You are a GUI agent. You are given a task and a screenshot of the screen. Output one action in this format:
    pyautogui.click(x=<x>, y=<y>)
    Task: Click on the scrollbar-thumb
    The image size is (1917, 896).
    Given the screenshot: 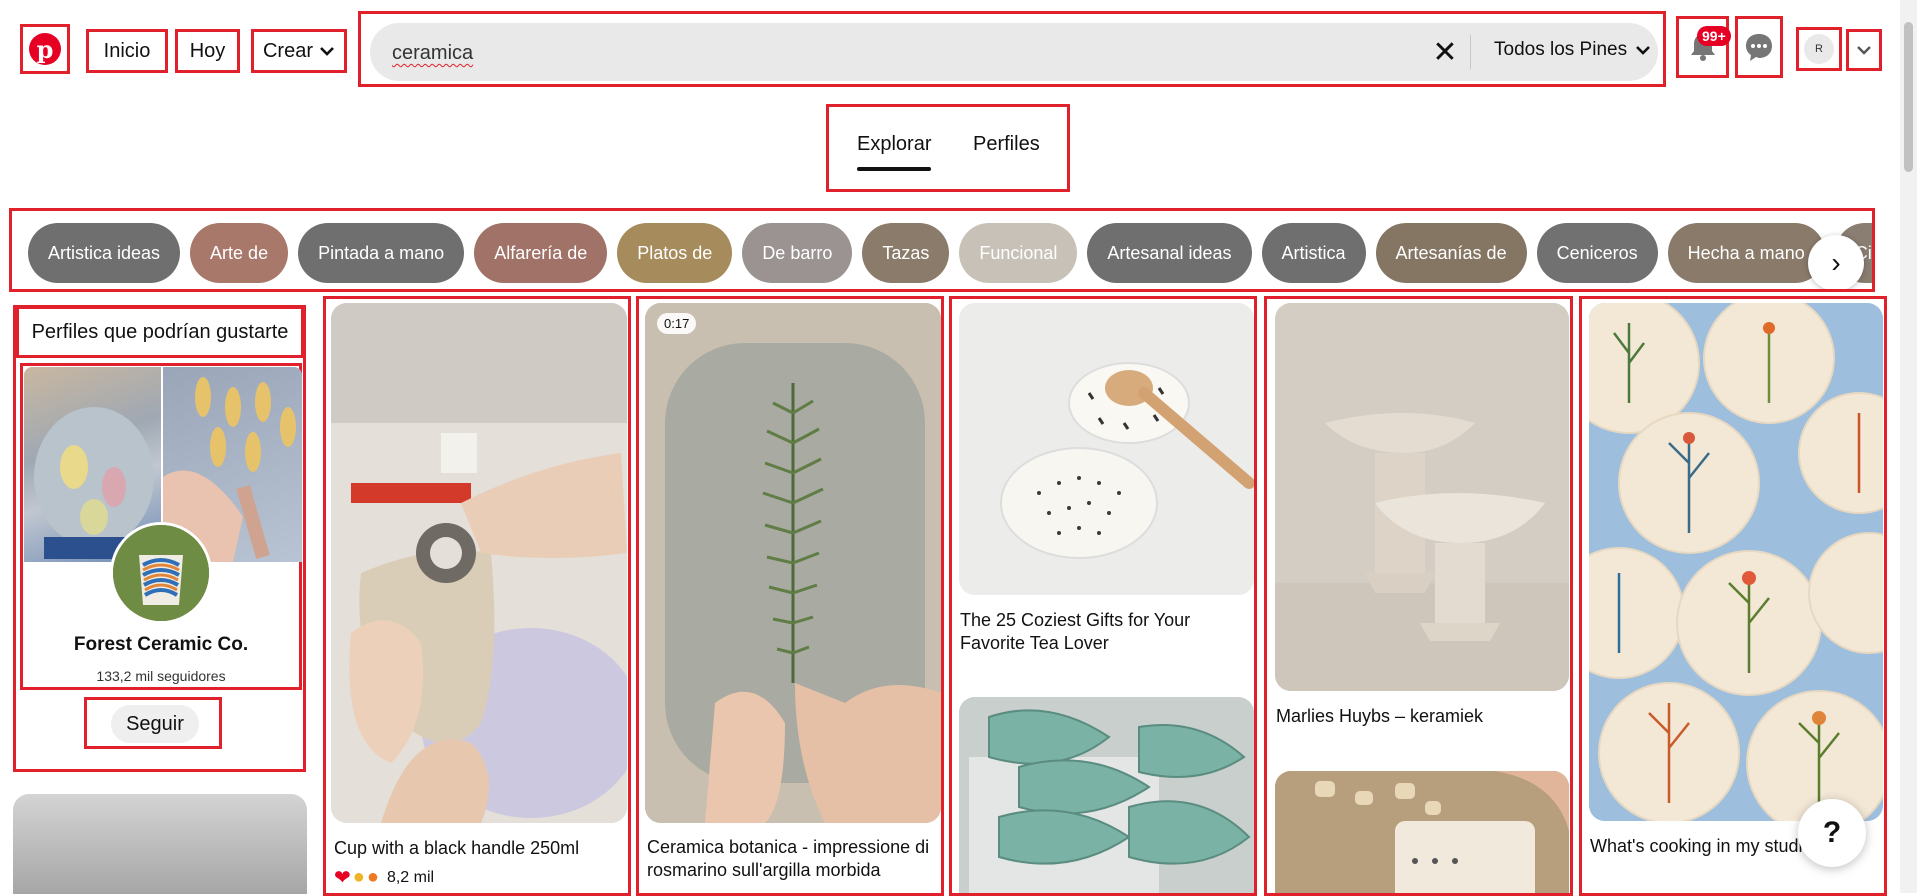 What is the action you would take?
    pyautogui.click(x=1908, y=97)
    